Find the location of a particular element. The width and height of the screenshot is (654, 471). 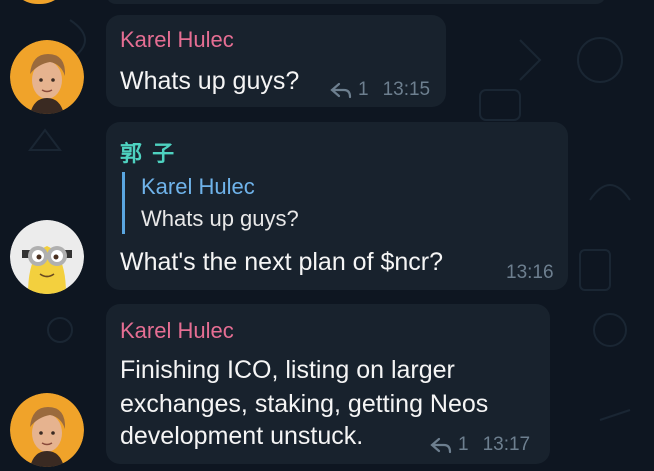

message-text-line: exchanges, staking, getting Neos is located at coordinates (304, 404).